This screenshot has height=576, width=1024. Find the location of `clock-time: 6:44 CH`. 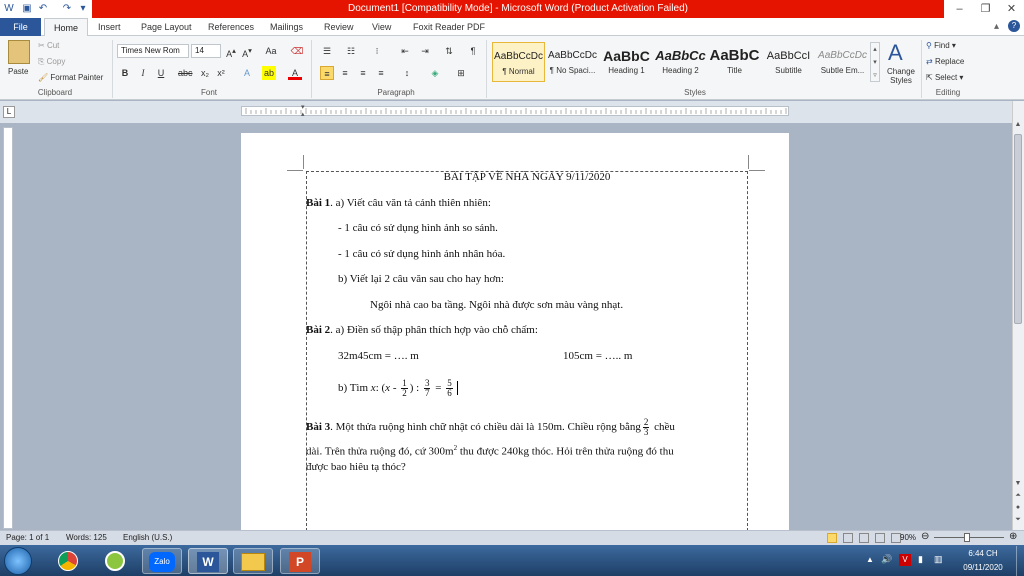

clock-time: 6:44 CH is located at coordinates (983, 553).